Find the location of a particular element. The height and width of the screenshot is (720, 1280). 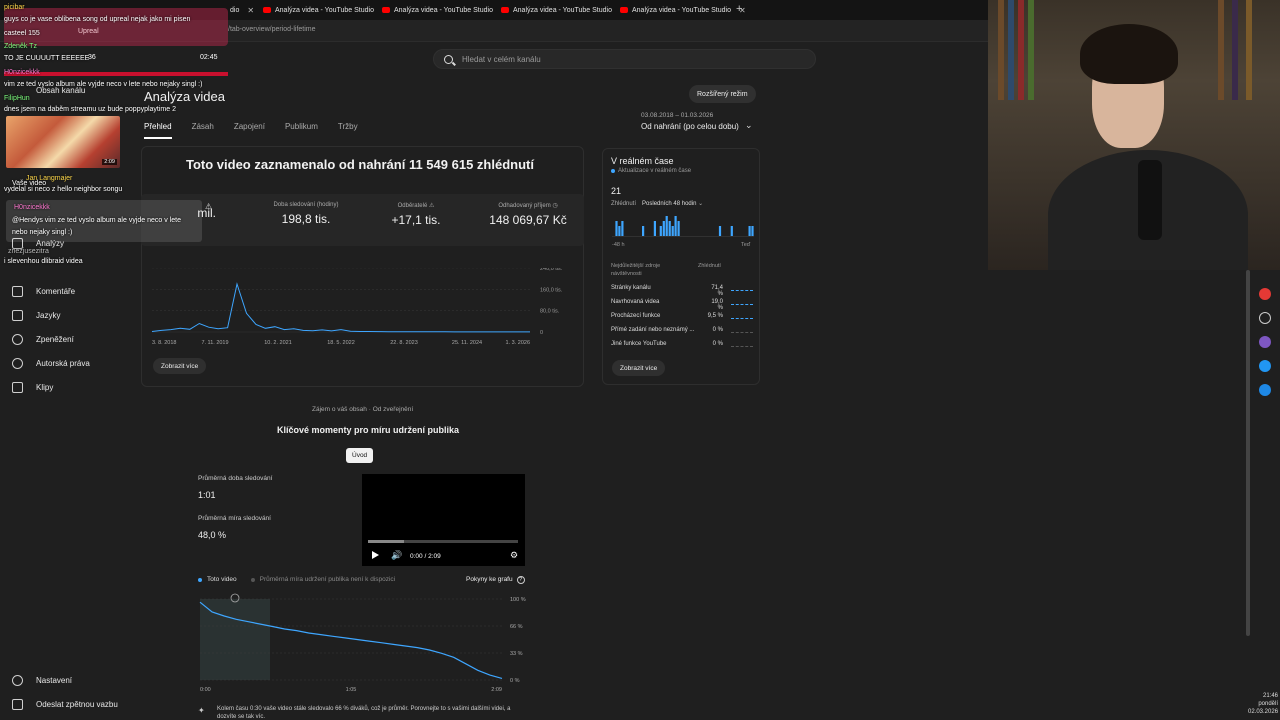

chat-username: FilipHun is located at coordinates (17, 98).